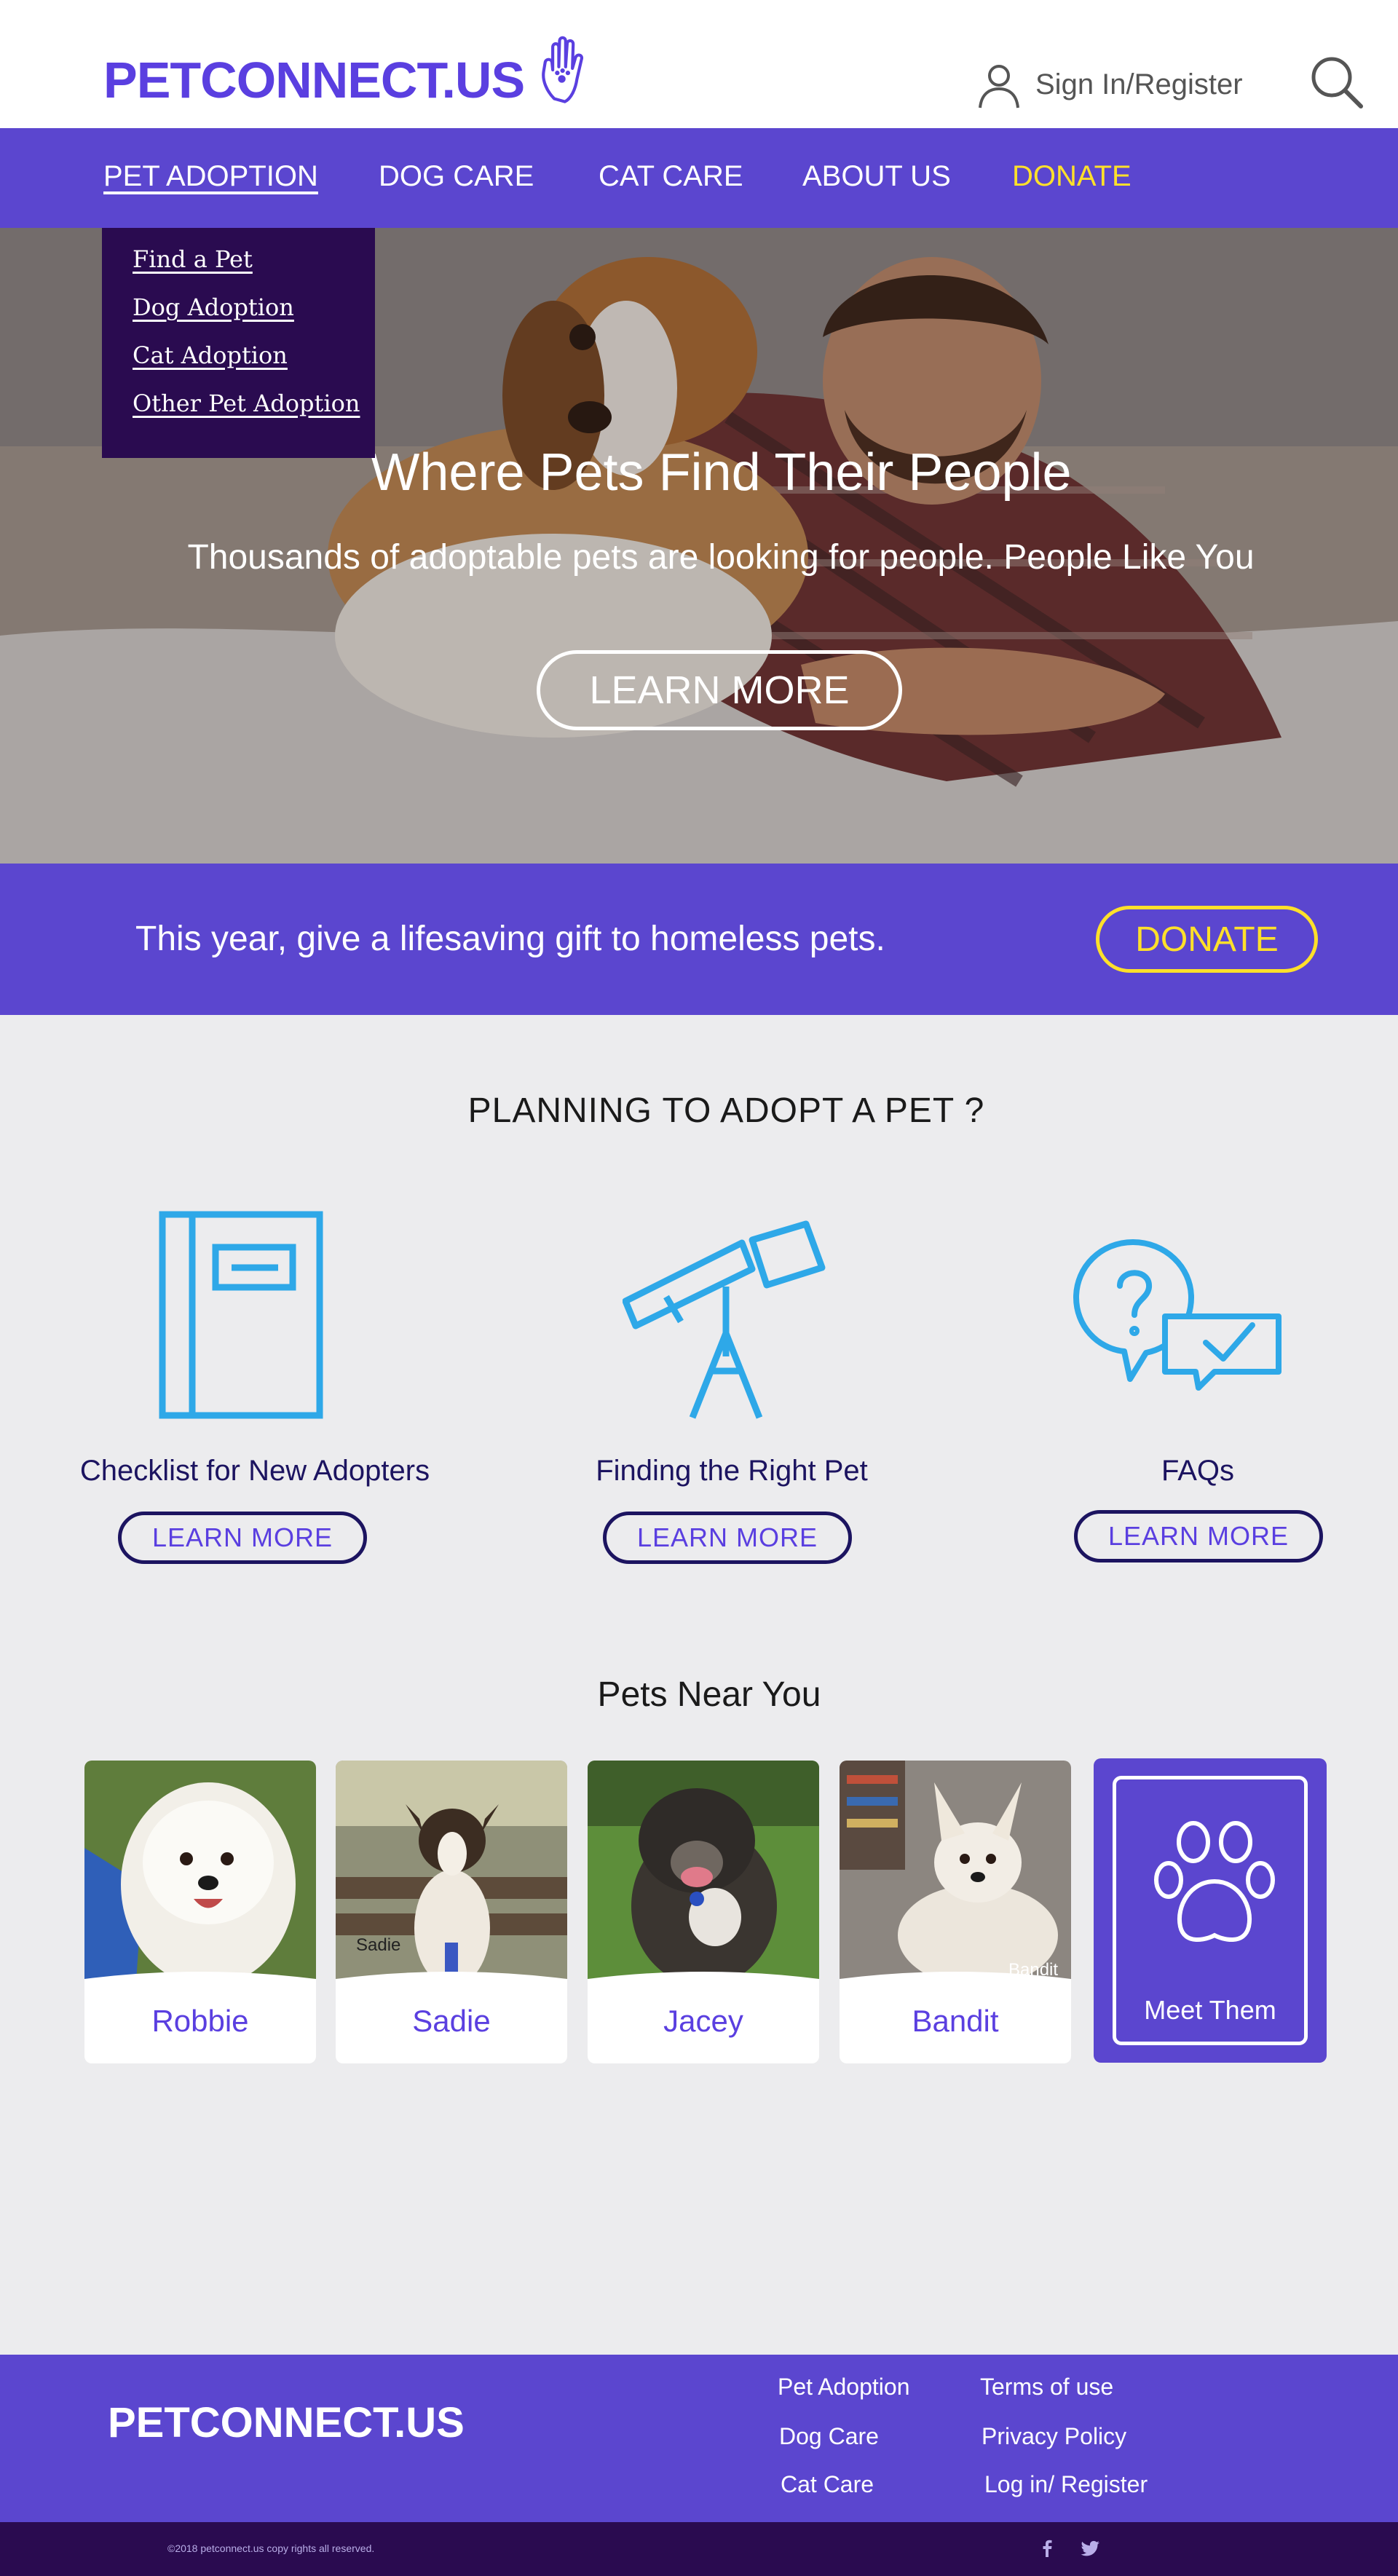  Describe the element at coordinates (1198, 1536) in the screenshot. I see `plan-learn-more-faqs: LEARN MORE` at that location.